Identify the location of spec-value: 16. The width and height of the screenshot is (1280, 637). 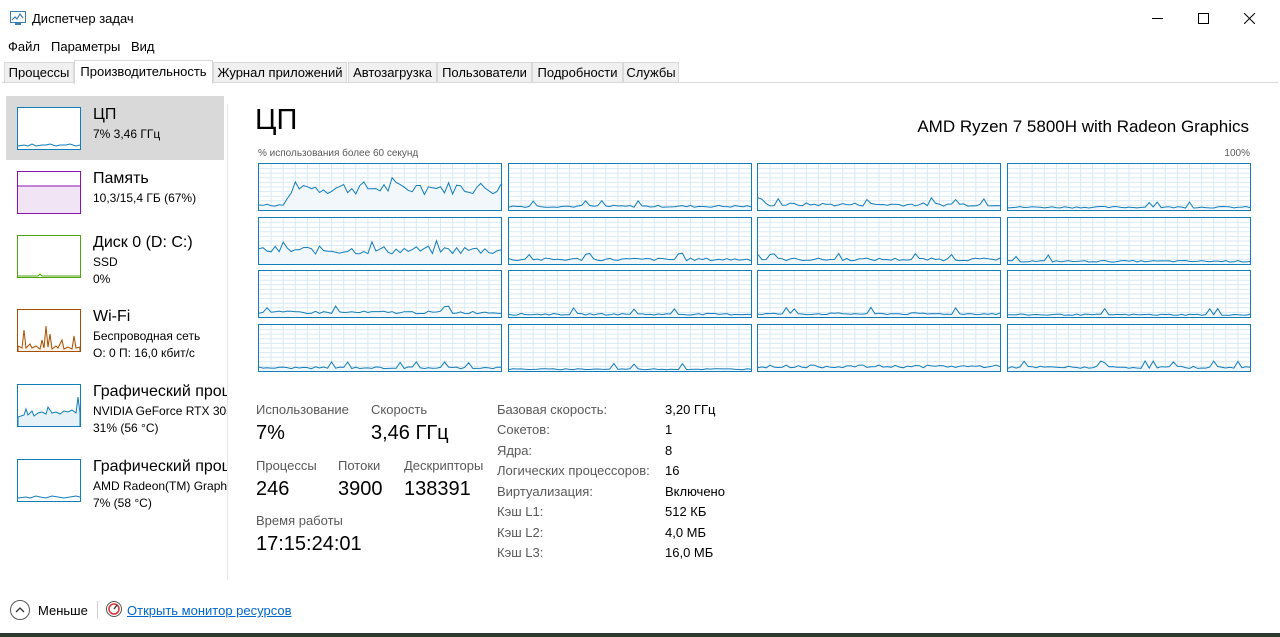
(672, 470).